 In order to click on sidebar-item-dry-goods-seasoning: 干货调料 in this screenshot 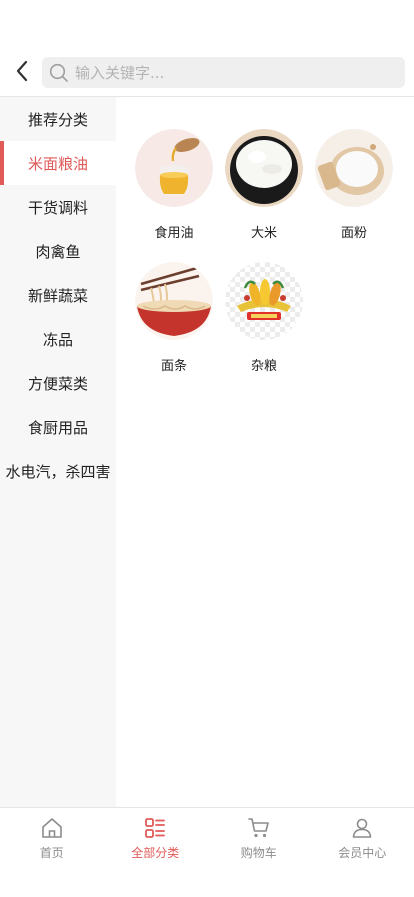, I will do `click(58, 207)`.